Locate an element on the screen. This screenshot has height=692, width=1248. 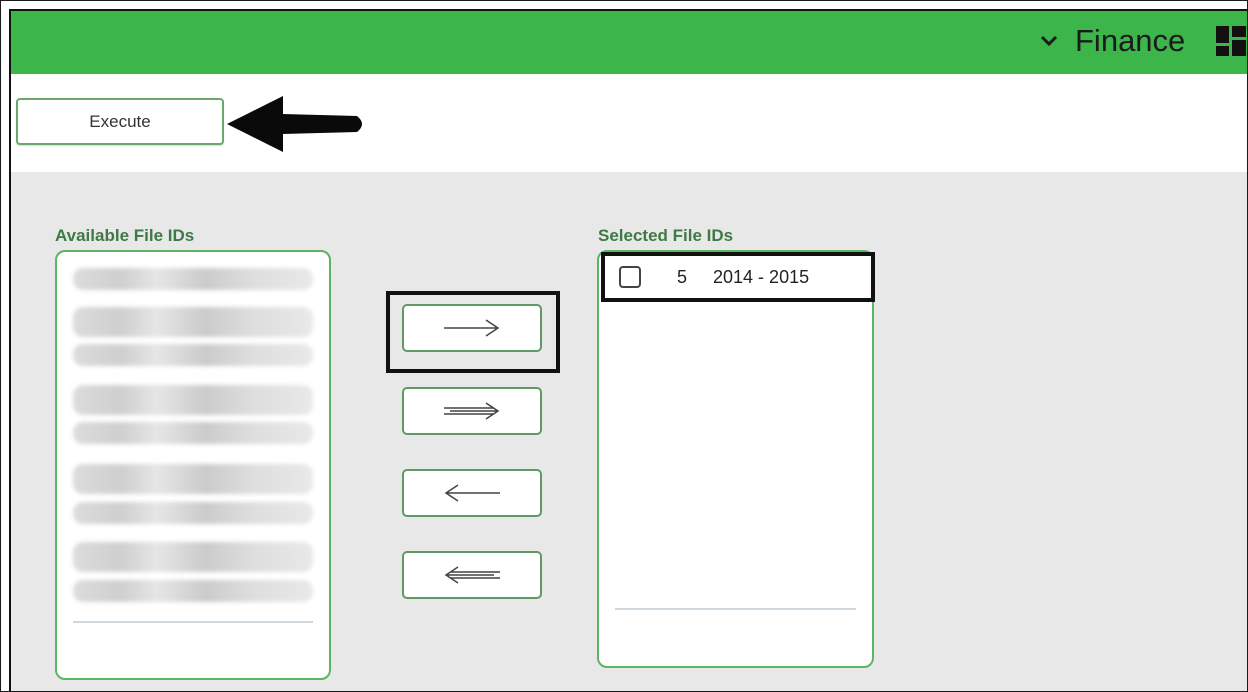
chevron-down-icon is located at coordinates (1049, 41).